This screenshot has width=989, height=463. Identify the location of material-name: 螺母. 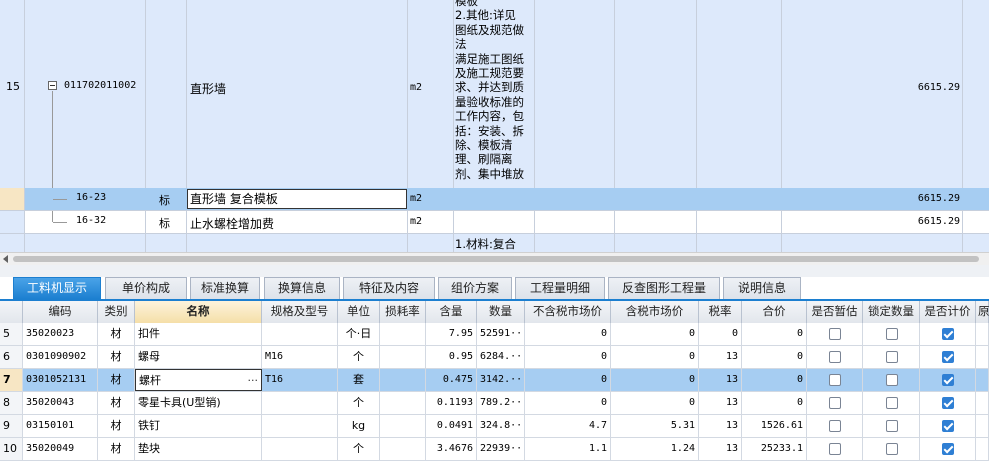
(198, 357).